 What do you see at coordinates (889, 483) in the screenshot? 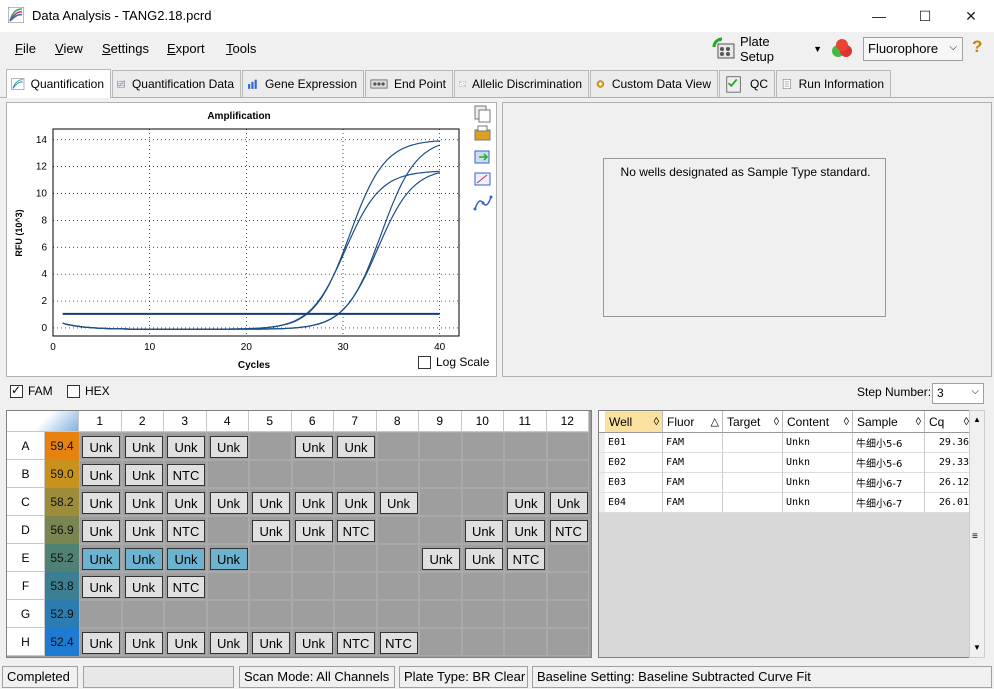
I see `table-cell: 牛细小6-7` at bounding box center [889, 483].